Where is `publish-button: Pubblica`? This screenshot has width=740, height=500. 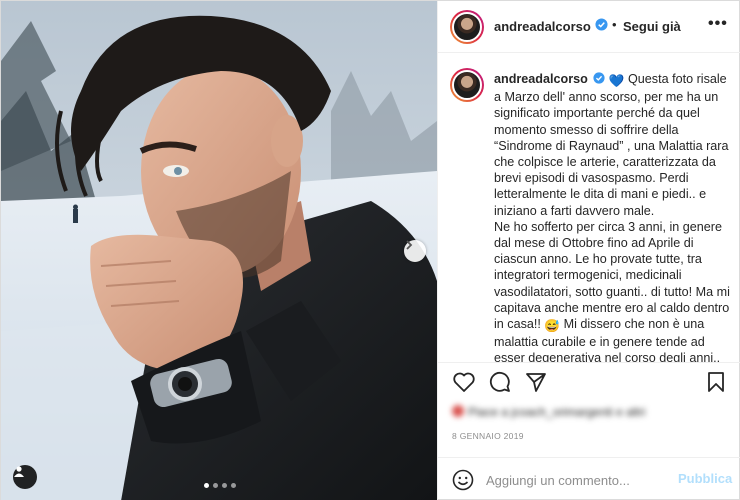
publish-button: Pubblica is located at coordinates (705, 478).